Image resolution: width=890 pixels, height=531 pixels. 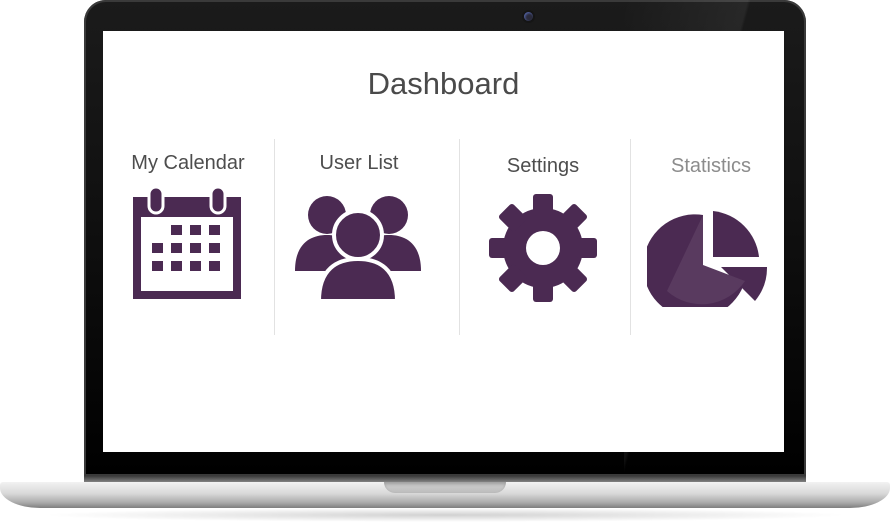 What do you see at coordinates (359, 163) in the screenshot?
I see `tile-label-user-list: User List` at bounding box center [359, 163].